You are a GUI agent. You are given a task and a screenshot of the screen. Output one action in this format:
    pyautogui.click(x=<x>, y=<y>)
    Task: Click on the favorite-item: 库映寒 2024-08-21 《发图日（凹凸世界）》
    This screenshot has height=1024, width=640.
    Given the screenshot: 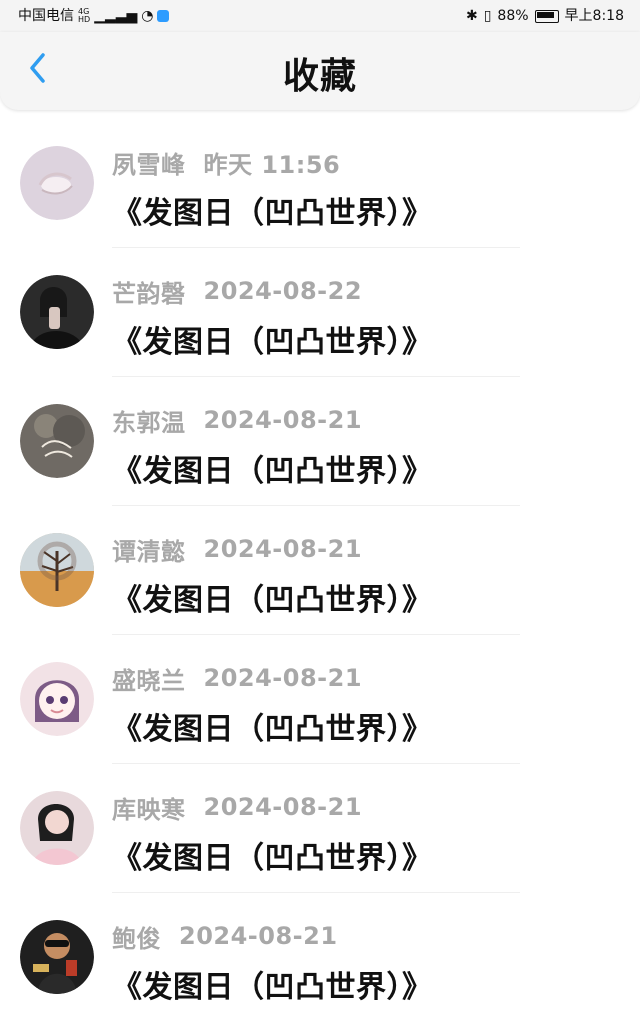 What is the action you would take?
    pyautogui.click(x=320, y=824)
    